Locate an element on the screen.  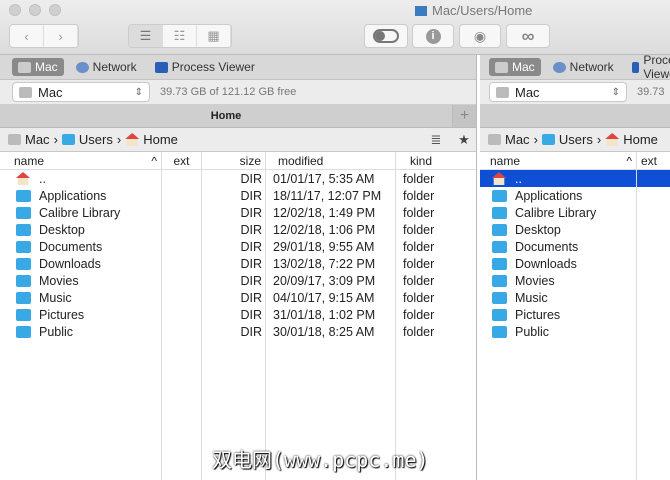
globe-icon is located at coordinates (559, 67).